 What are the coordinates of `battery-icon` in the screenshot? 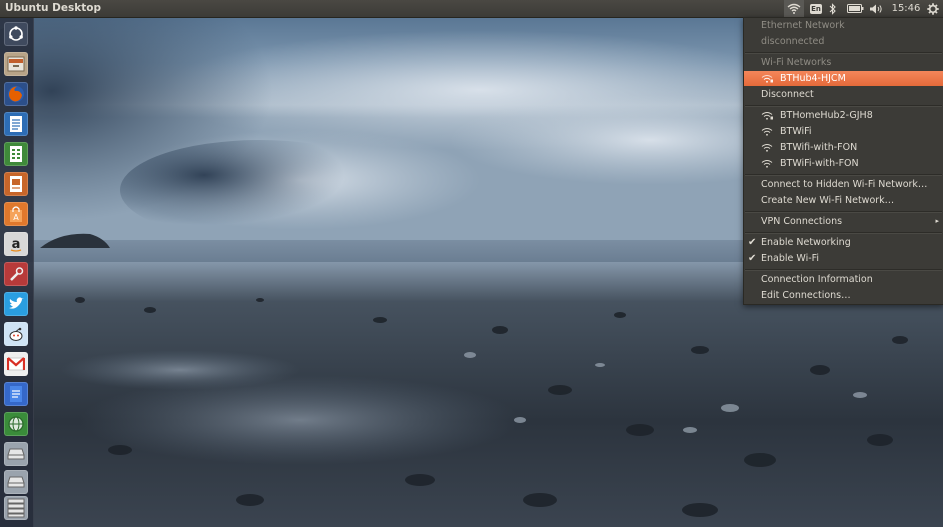 It's located at (854, 8).